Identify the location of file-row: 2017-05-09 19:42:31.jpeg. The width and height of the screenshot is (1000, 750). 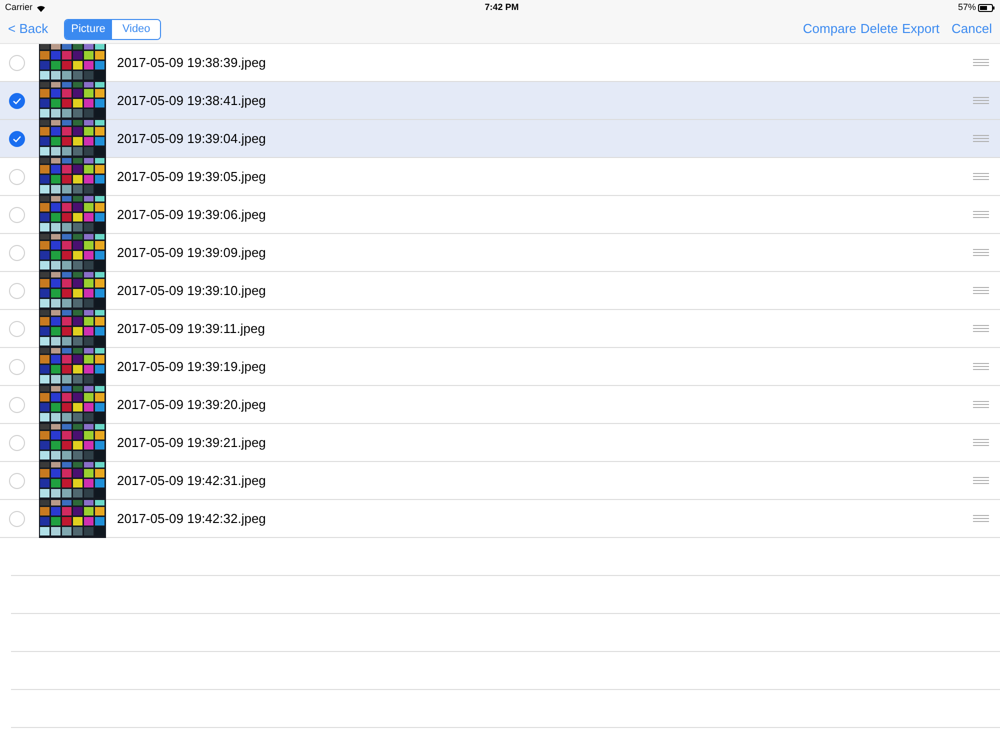
(500, 481).